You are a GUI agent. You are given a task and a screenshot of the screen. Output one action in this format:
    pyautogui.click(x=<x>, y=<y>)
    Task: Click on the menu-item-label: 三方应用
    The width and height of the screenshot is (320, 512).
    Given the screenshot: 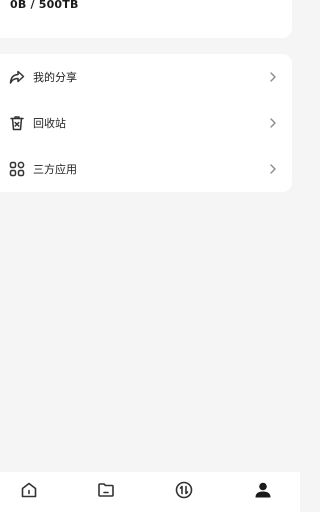 What is the action you would take?
    pyautogui.click(x=55, y=169)
    